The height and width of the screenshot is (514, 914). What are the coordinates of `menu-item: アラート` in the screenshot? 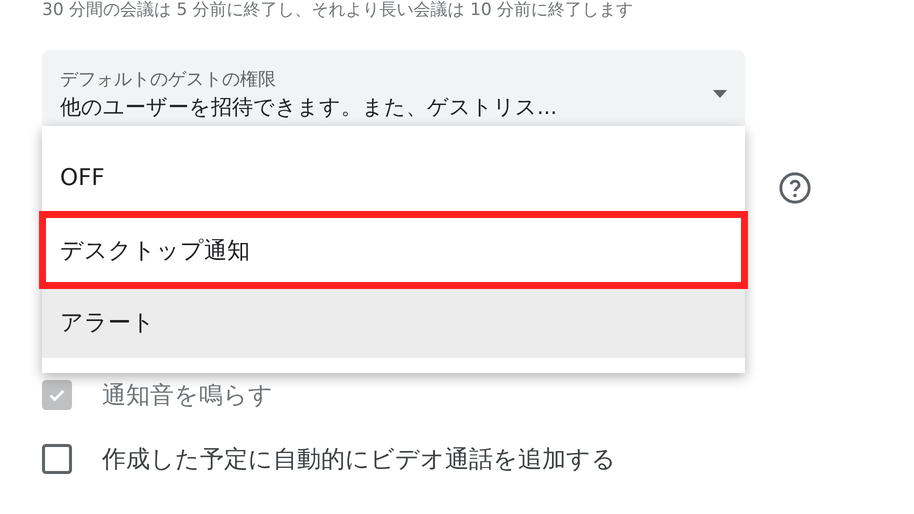 It's located at (393, 322).